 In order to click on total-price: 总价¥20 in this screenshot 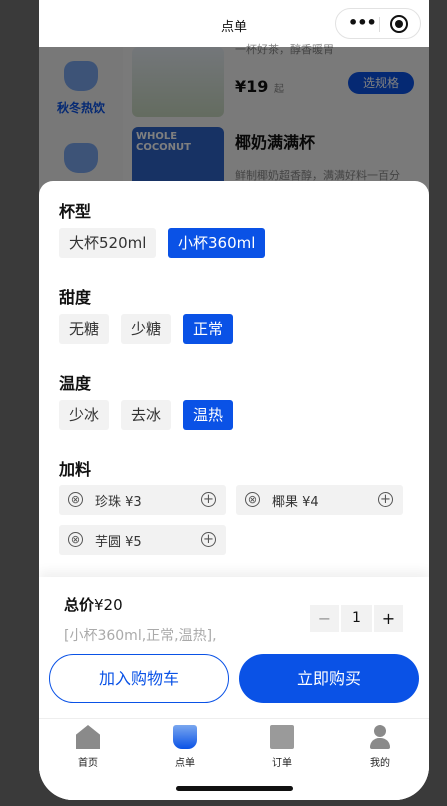, I will do `click(93, 604)`.